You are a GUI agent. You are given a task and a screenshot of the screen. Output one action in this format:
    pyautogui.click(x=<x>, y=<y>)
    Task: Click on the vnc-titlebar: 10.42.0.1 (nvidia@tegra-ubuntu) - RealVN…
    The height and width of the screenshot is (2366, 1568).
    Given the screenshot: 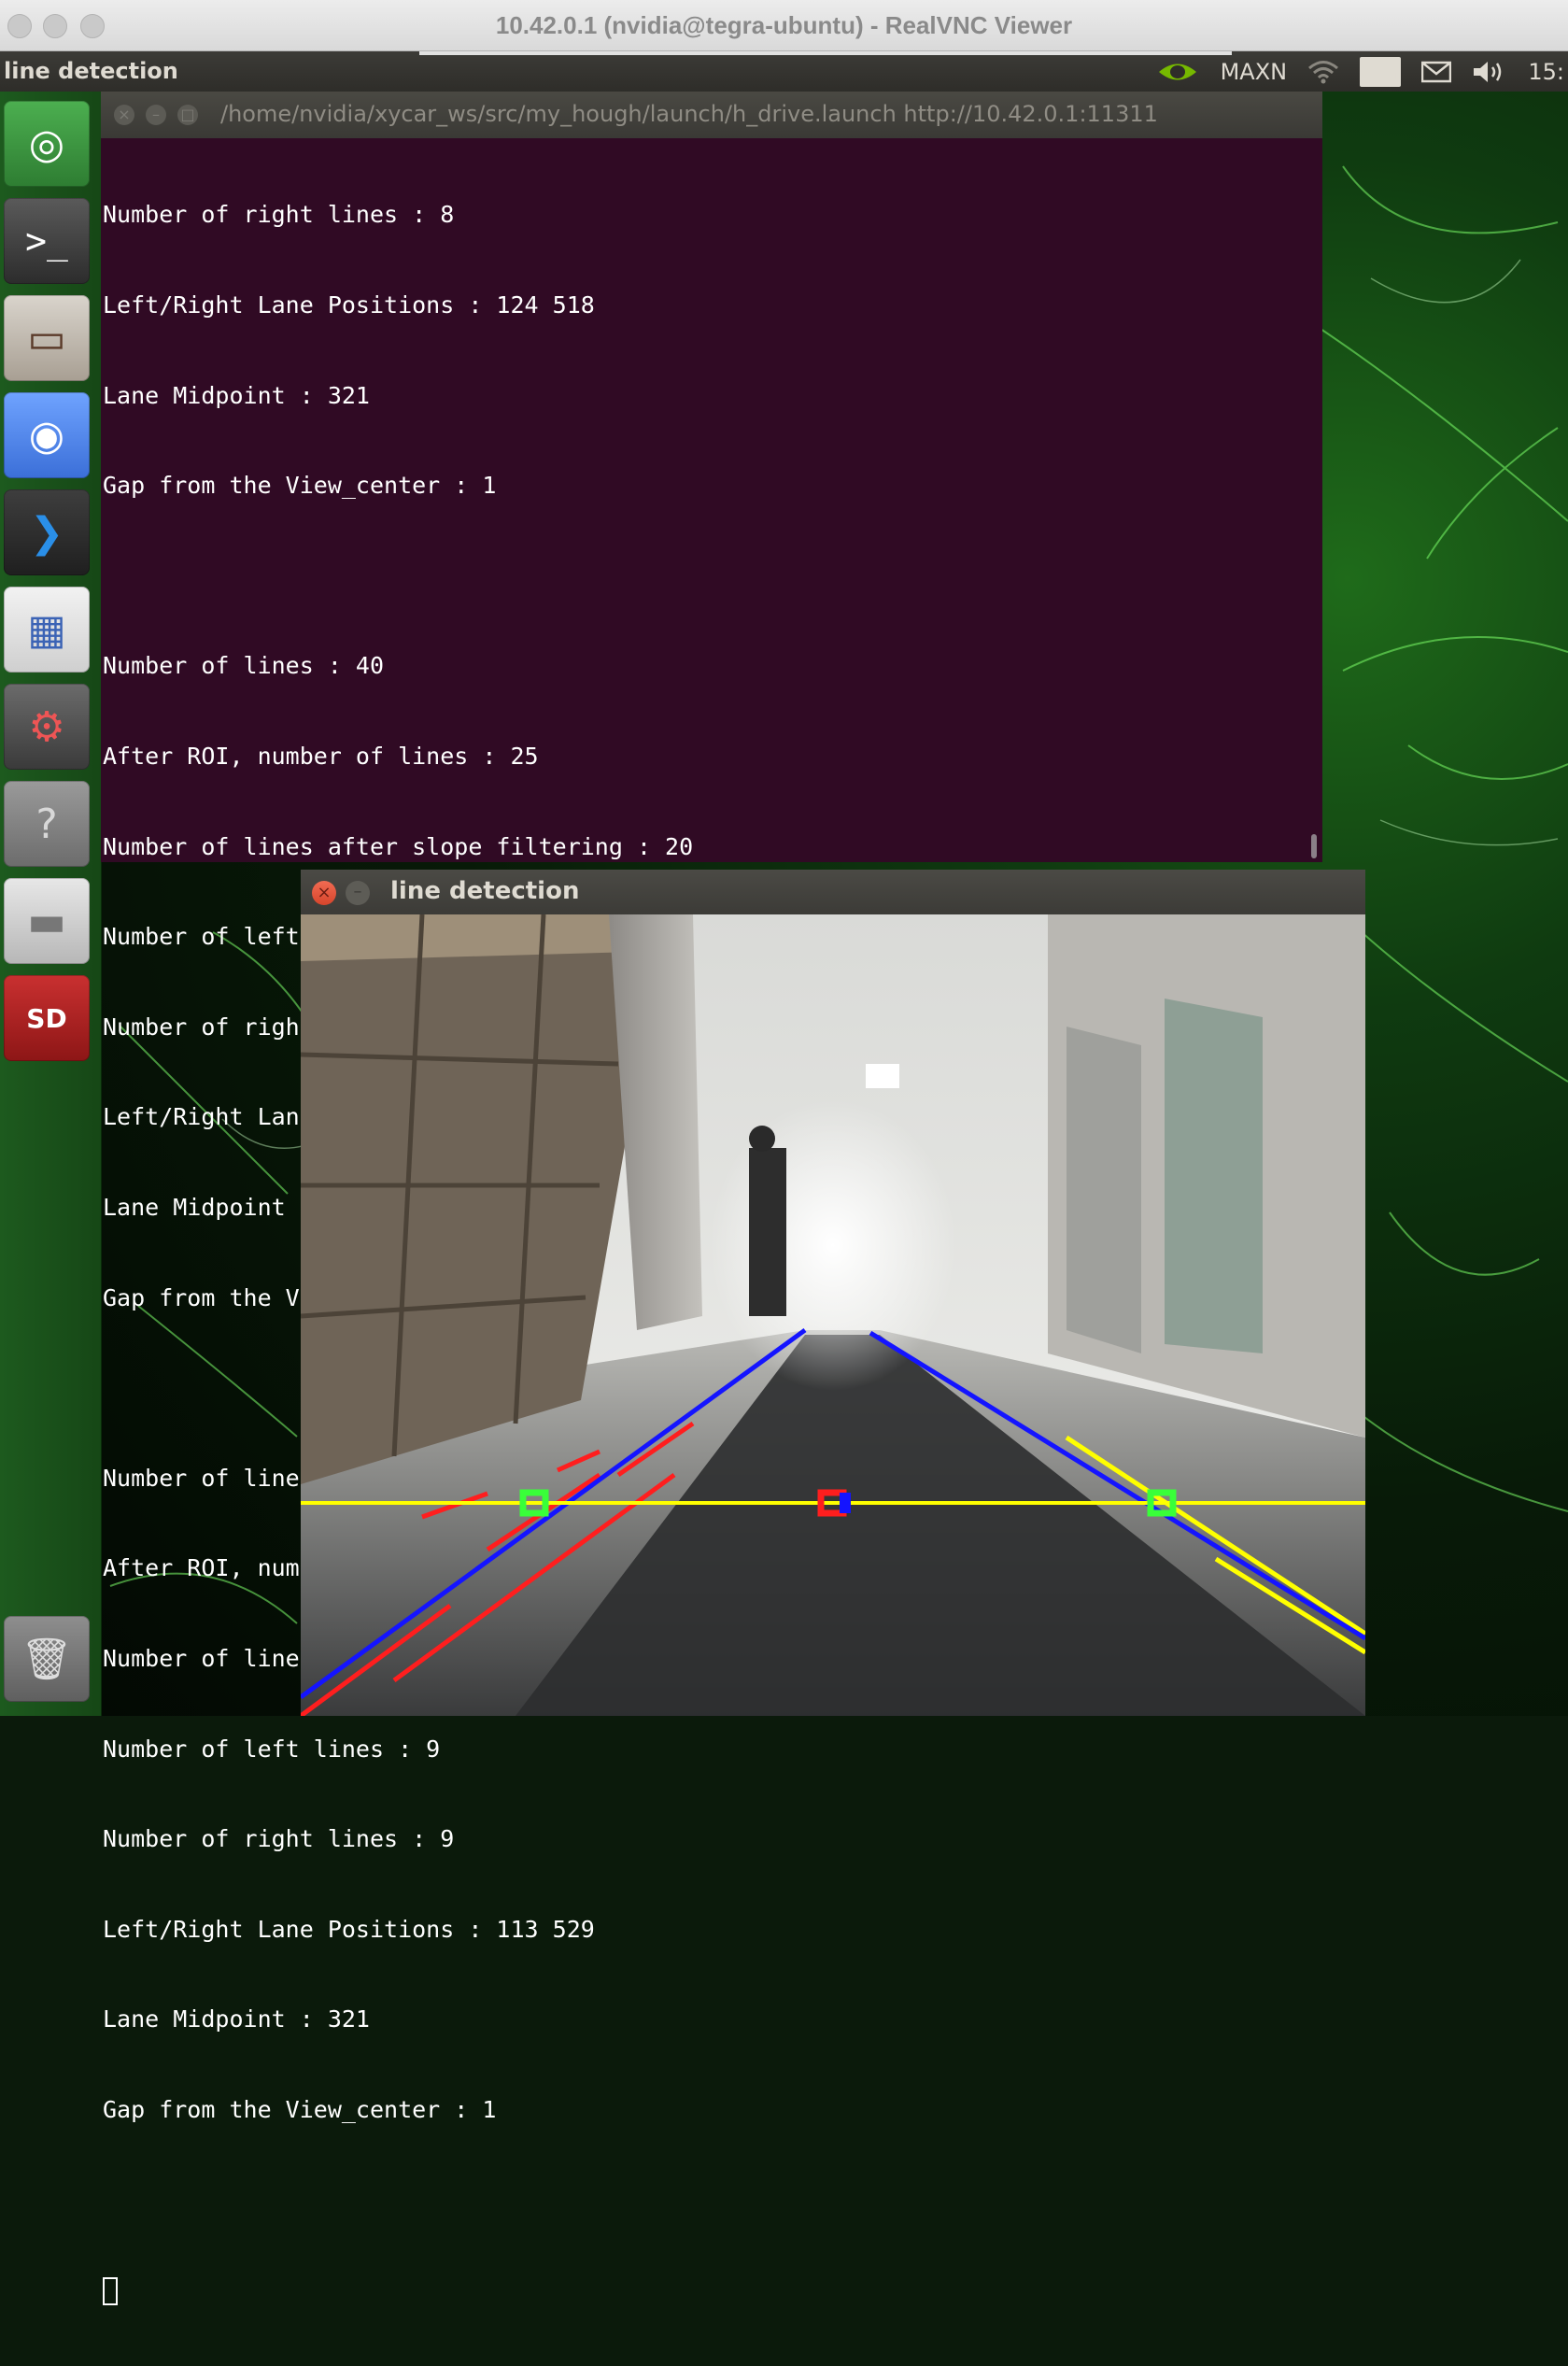 What is the action you would take?
    pyautogui.click(x=784, y=26)
    